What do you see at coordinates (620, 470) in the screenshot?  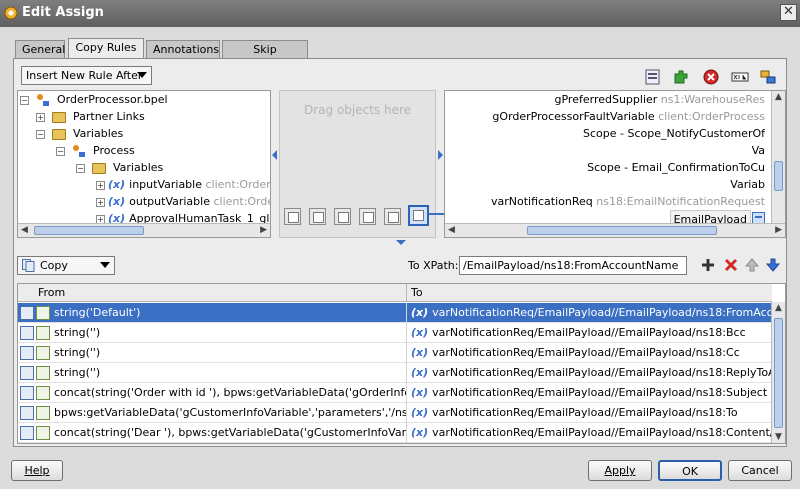 I see `apply-button: Apply` at bounding box center [620, 470].